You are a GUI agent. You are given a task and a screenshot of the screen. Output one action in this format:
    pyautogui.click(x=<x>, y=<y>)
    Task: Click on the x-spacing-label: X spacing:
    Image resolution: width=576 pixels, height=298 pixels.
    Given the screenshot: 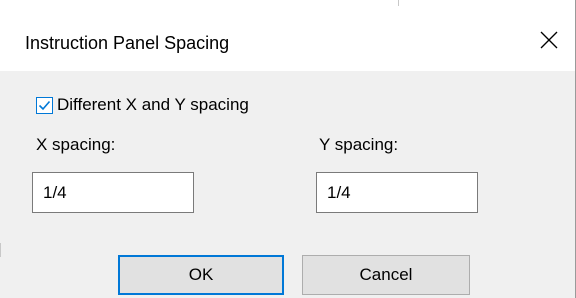 What is the action you would take?
    pyautogui.click(x=76, y=144)
    